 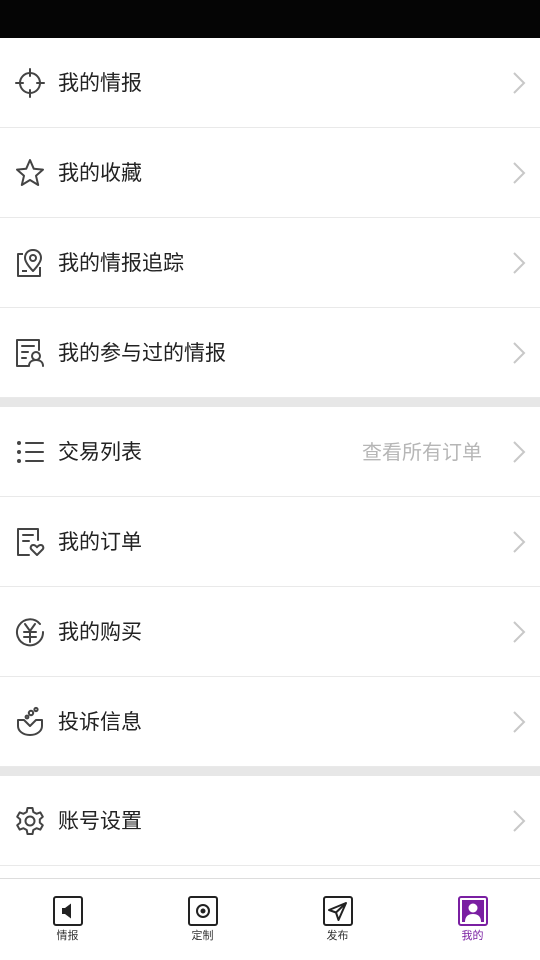 I want to click on menu-item-label: 我的订单, so click(x=100, y=542).